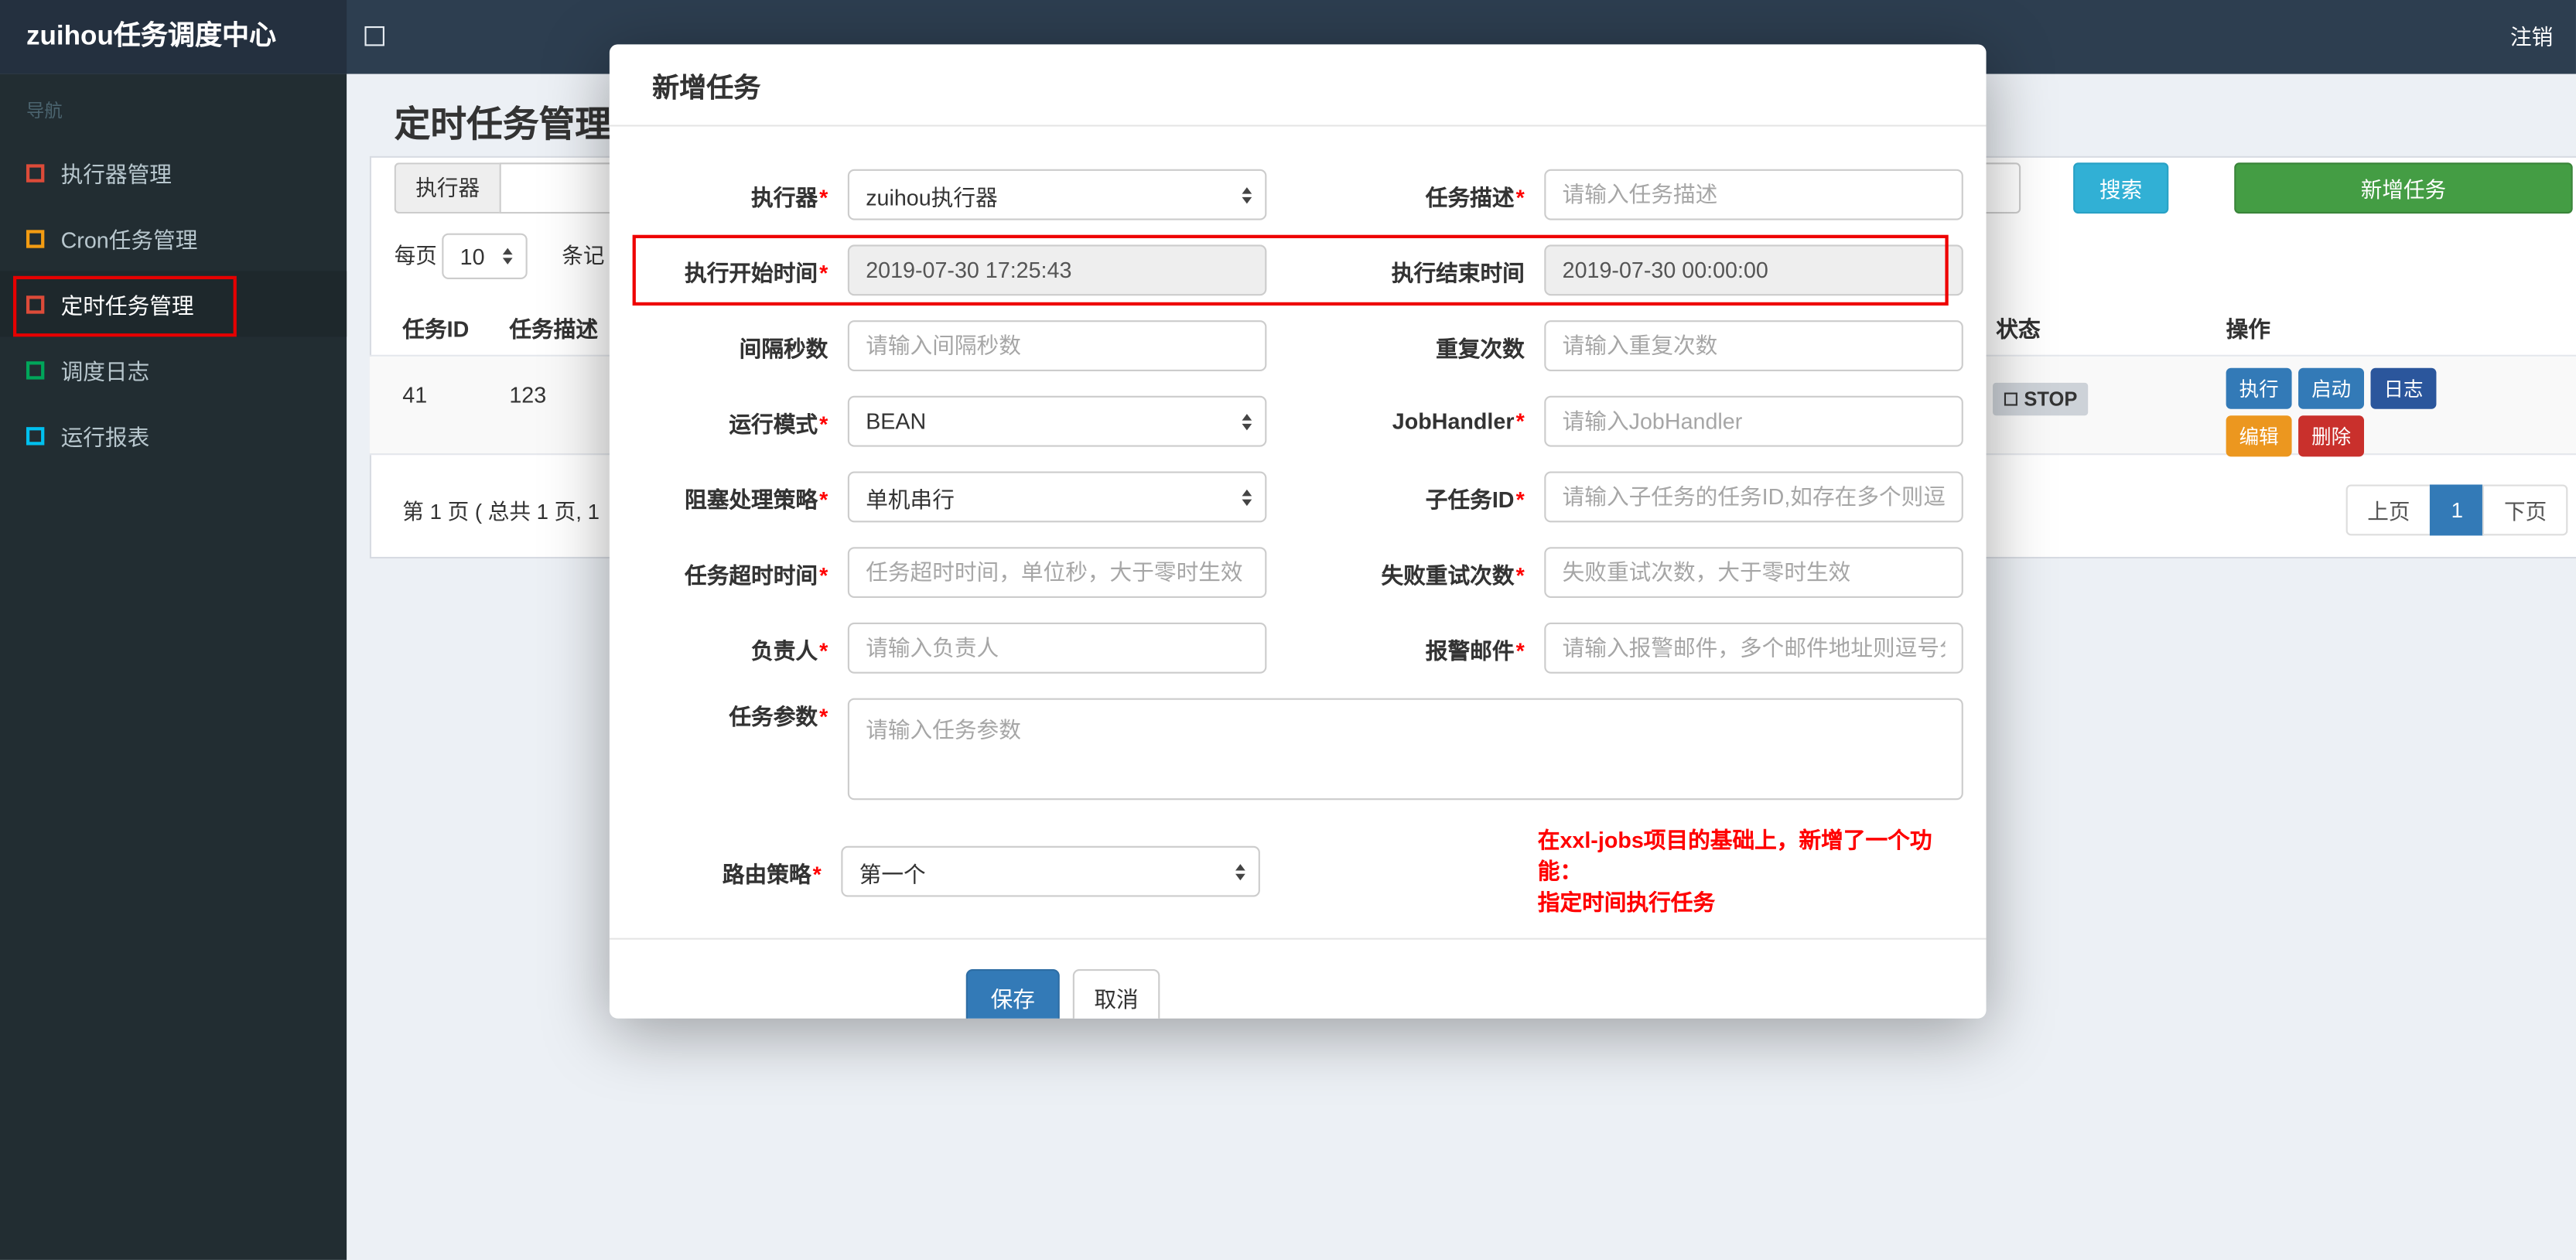 This screenshot has height=1260, width=2576. I want to click on sidebar-item-label: 运行报表, so click(105, 437).